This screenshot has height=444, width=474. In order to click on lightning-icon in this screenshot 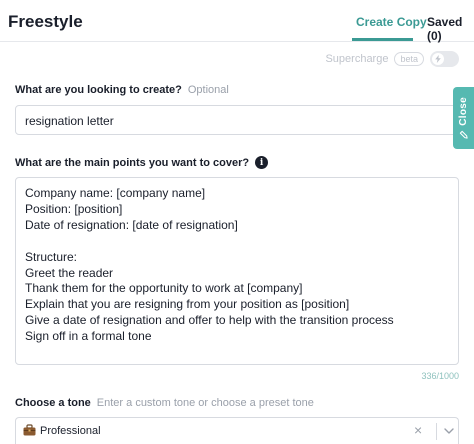, I will do `click(438, 59)`.